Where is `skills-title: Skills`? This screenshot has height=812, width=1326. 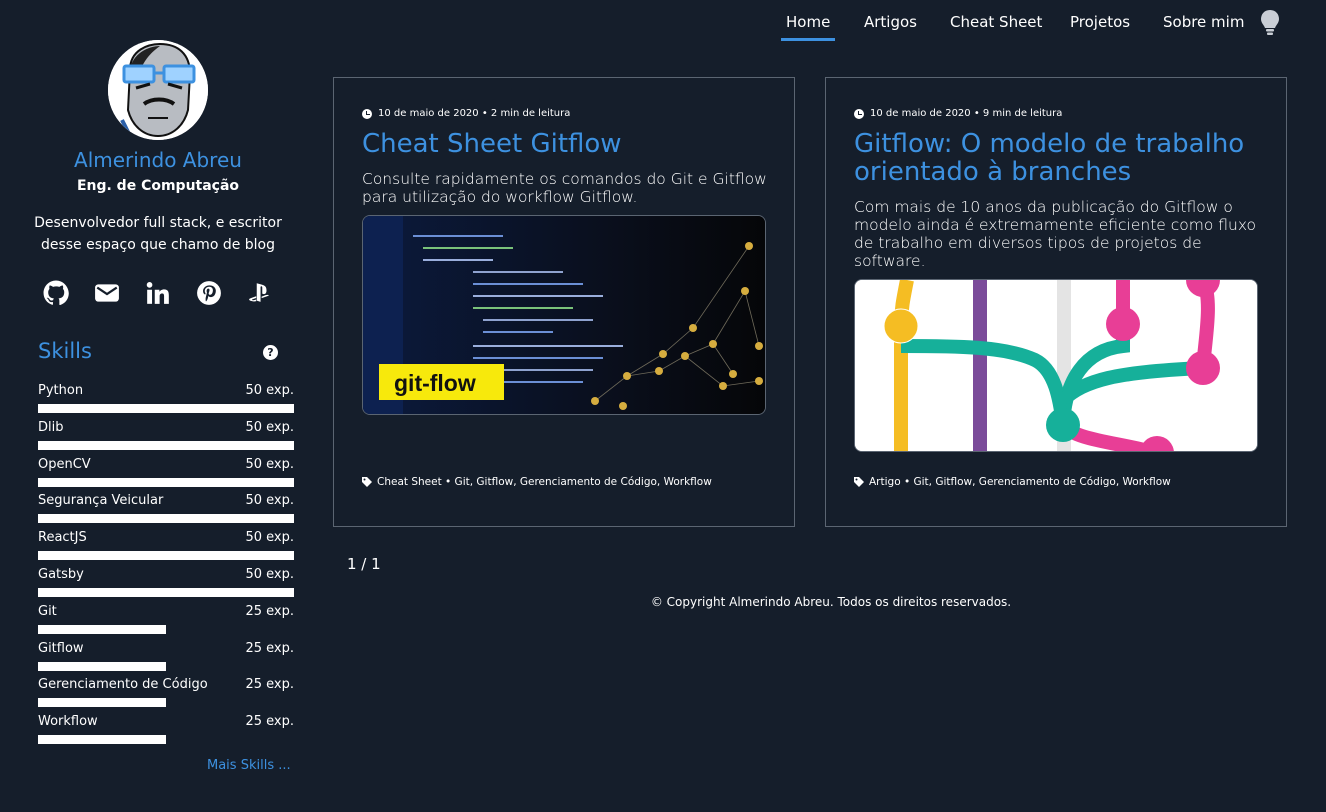 skills-title: Skills is located at coordinates (65, 351).